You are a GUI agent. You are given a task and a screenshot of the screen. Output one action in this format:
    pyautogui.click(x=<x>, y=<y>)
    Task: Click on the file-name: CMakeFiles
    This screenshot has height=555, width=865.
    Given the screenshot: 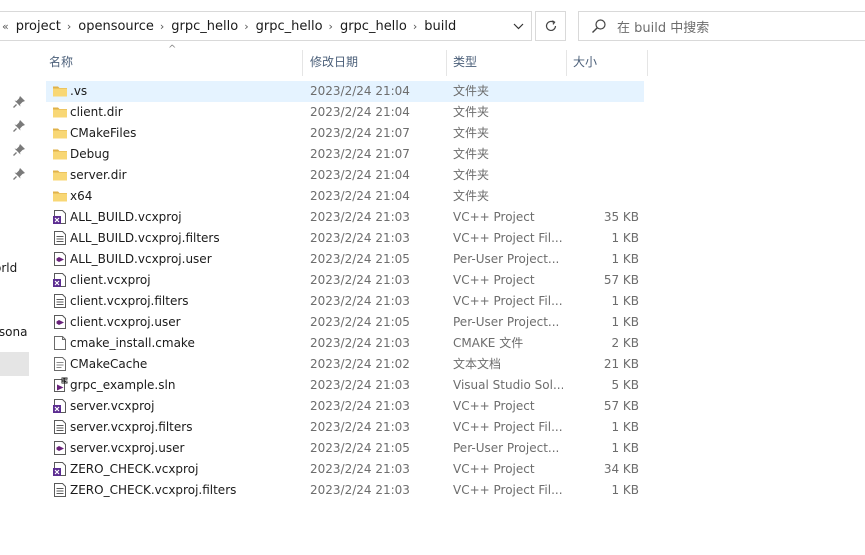 What is the action you would take?
    pyautogui.click(x=103, y=133)
    